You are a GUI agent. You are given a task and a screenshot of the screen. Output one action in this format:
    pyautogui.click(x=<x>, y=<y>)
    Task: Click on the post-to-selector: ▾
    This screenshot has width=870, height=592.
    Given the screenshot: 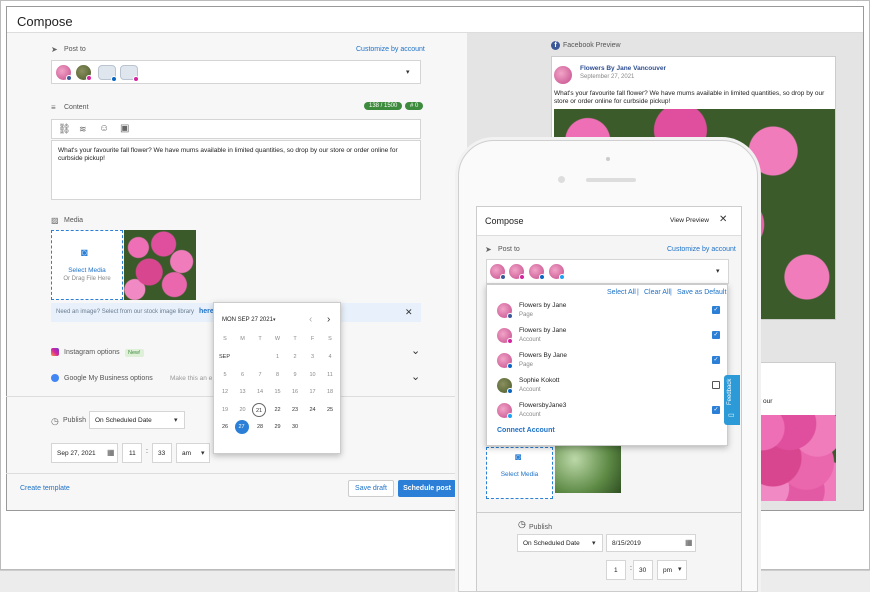 What is the action you would take?
    pyautogui.click(x=236, y=72)
    